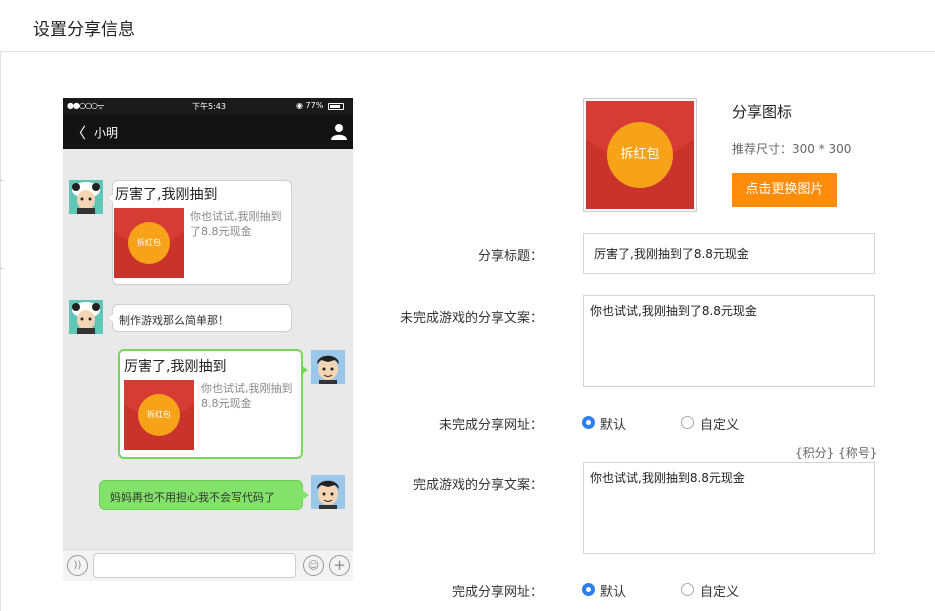 The image size is (935, 611). What do you see at coordinates (762, 112) in the screenshot?
I see `share-icon-title: 分享图标` at bounding box center [762, 112].